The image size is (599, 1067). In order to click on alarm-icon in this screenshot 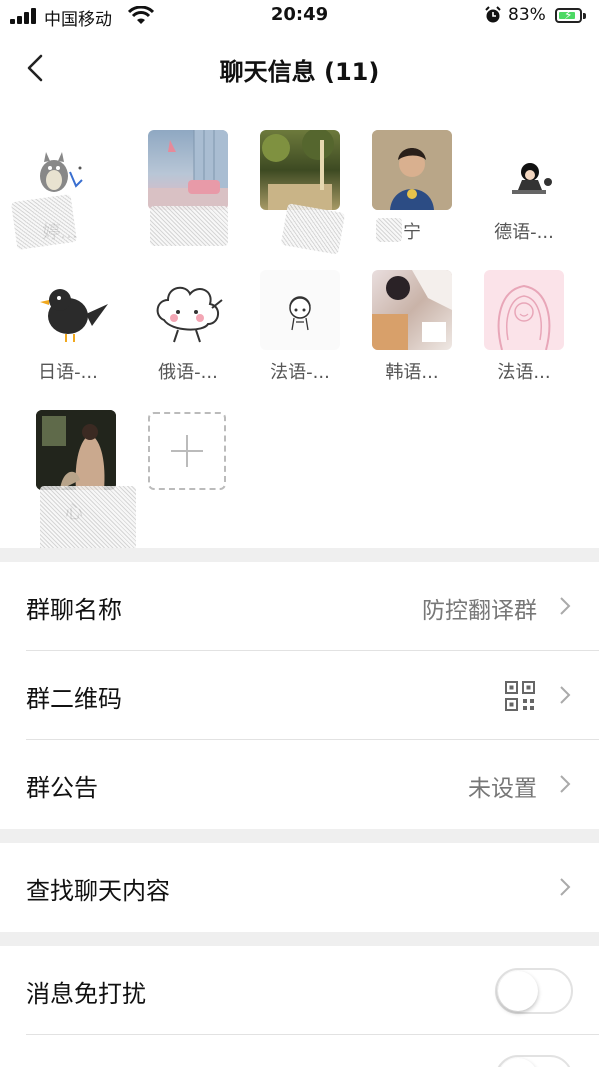, I will do `click(493, 14)`.